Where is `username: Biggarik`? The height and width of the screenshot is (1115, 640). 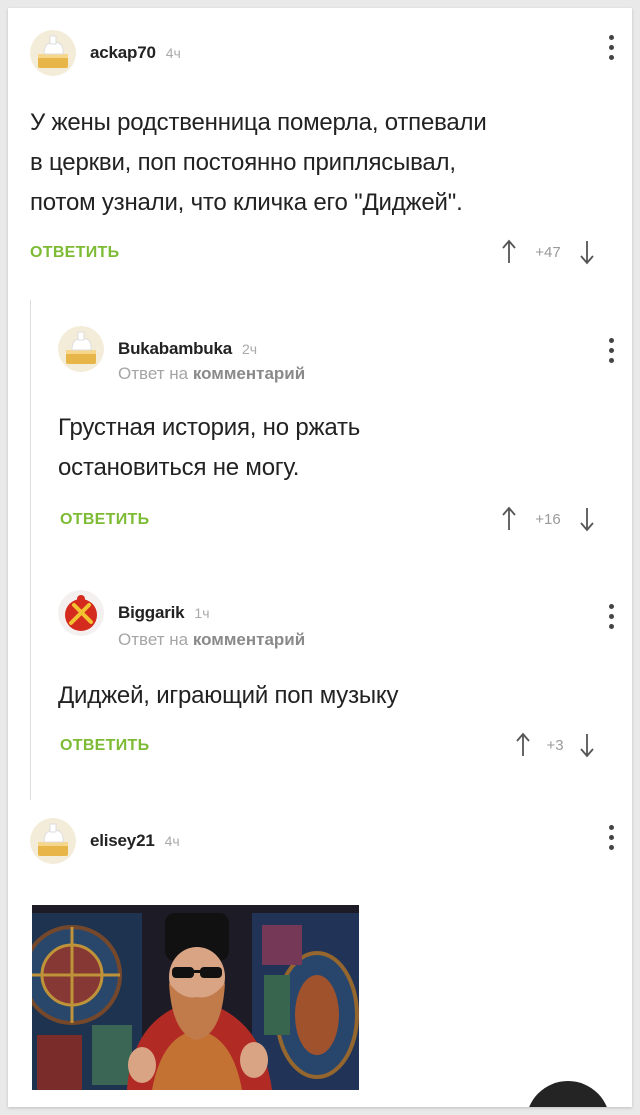
username: Biggarik is located at coordinates (151, 613).